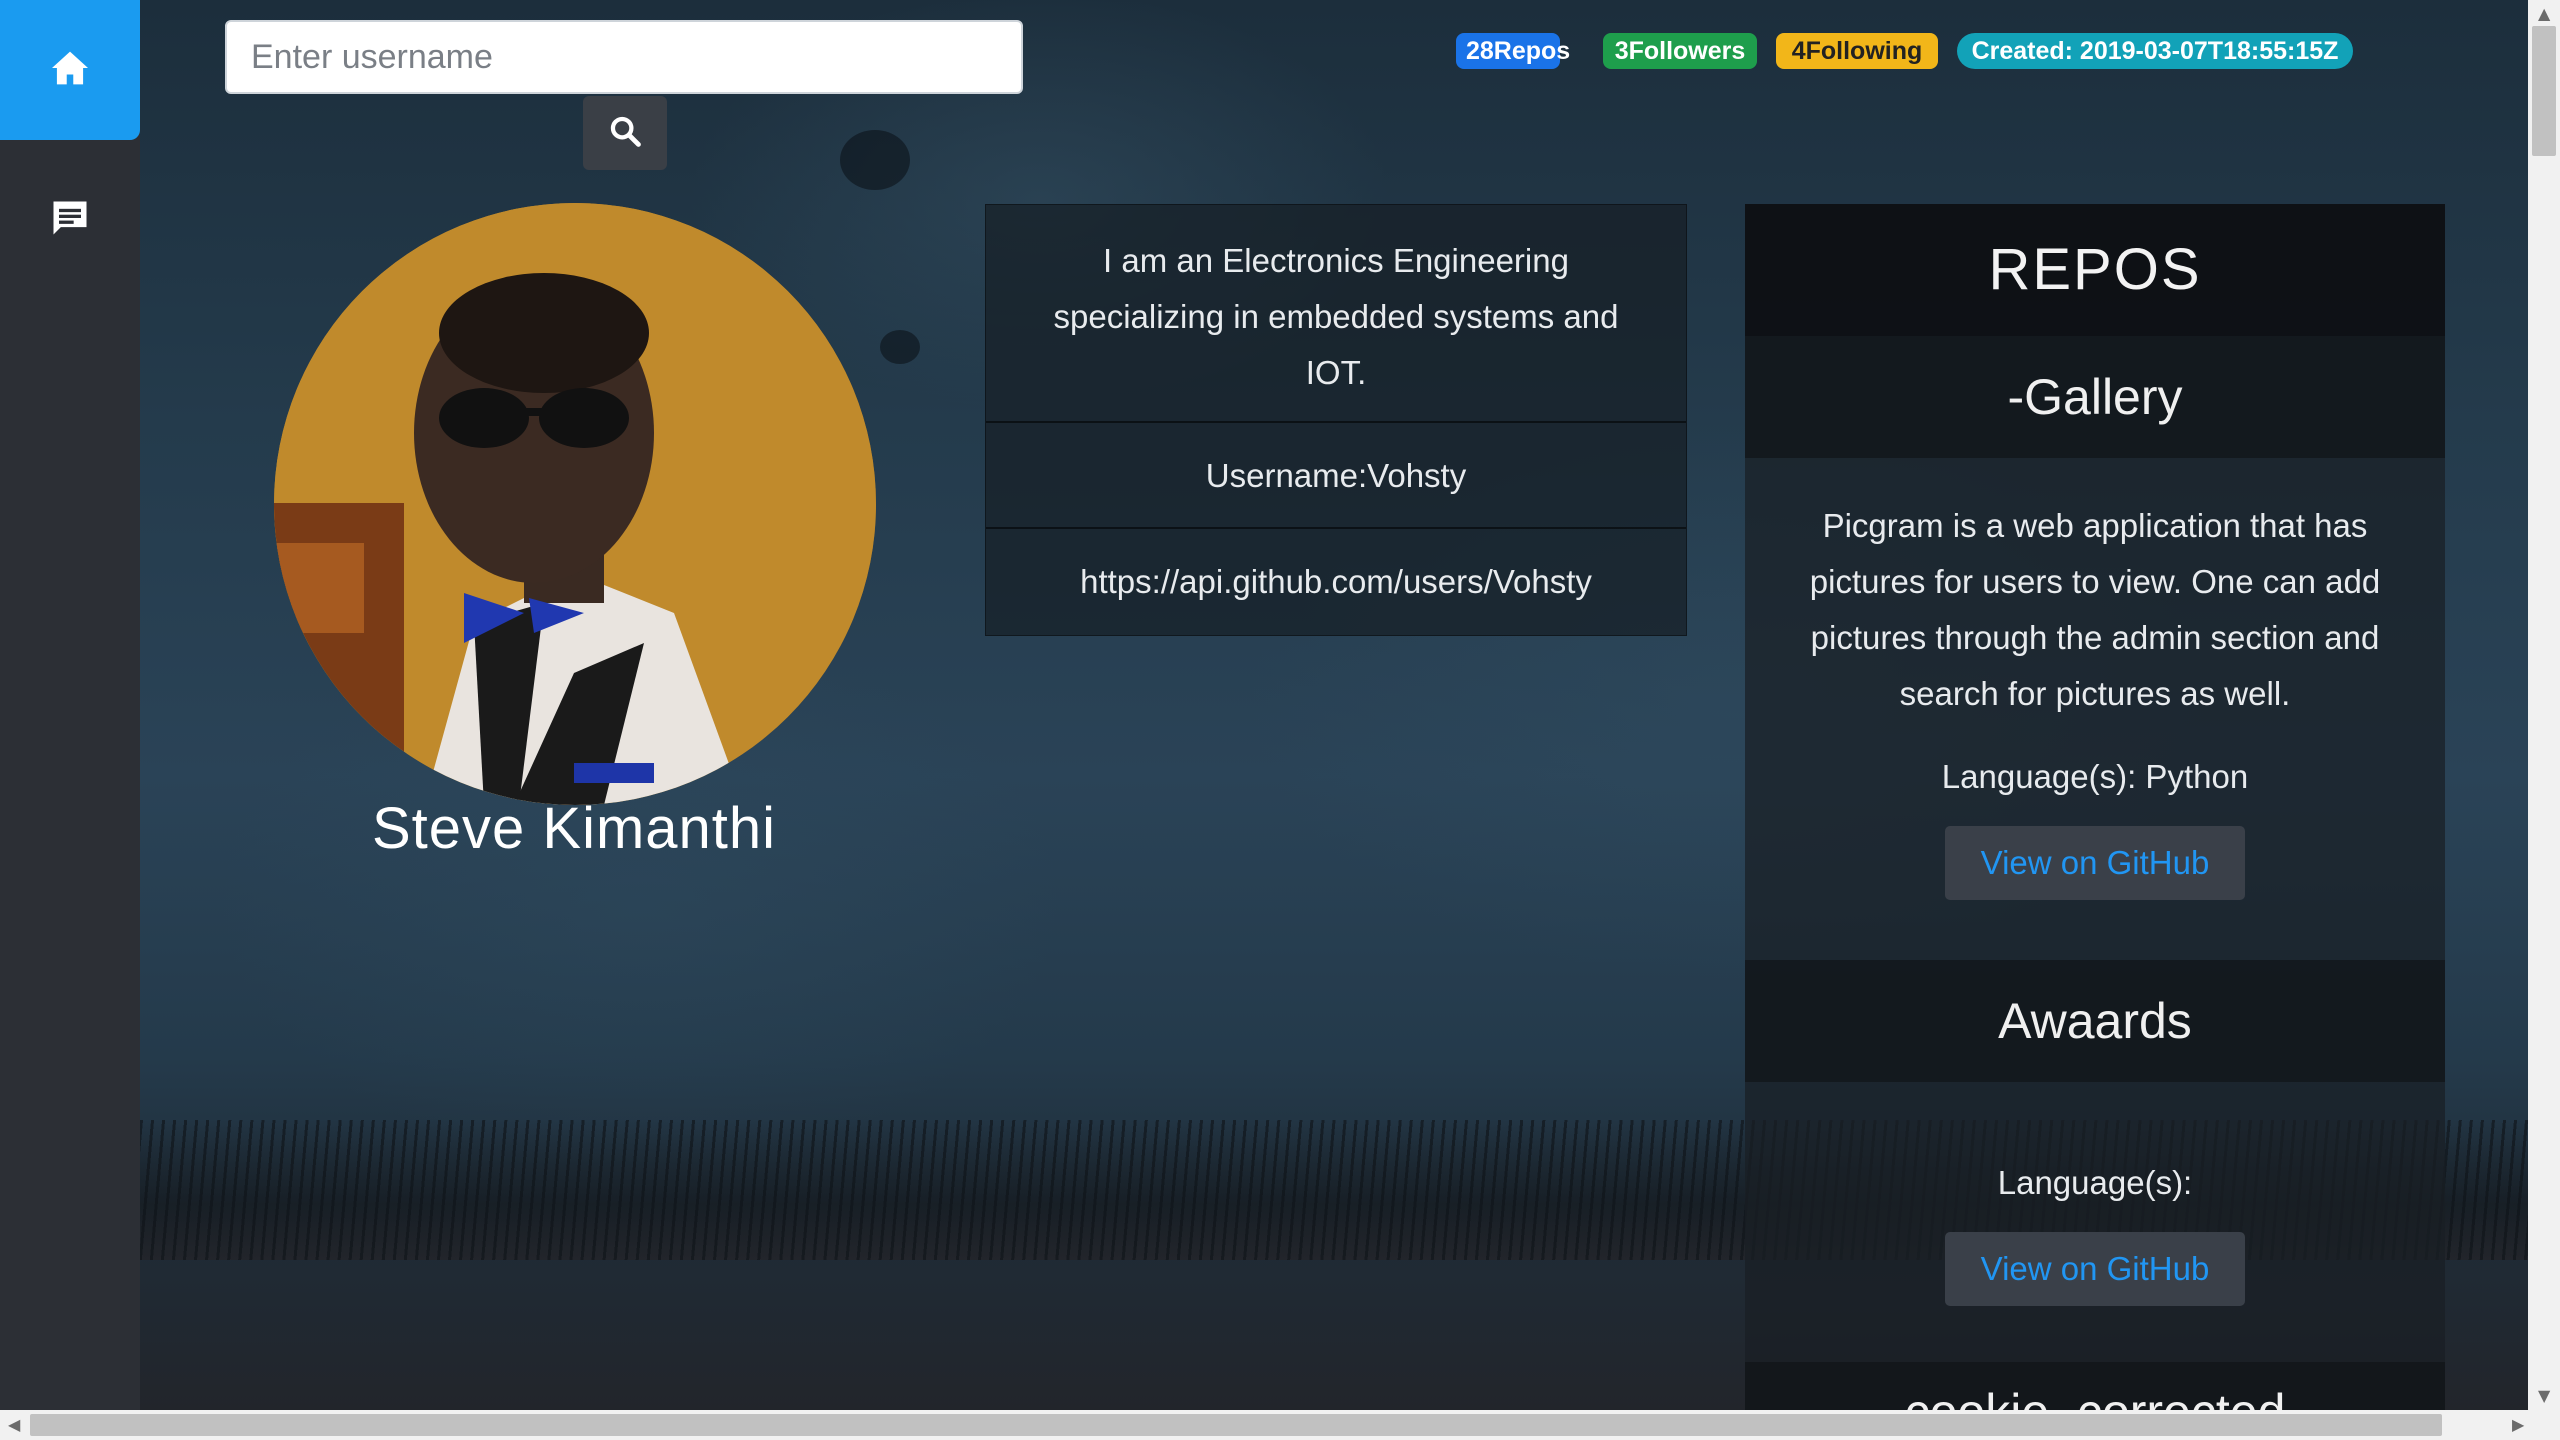 Image resolution: width=2560 pixels, height=1440 pixels. I want to click on profile-username: Username:Vohsty, so click(1336, 476).